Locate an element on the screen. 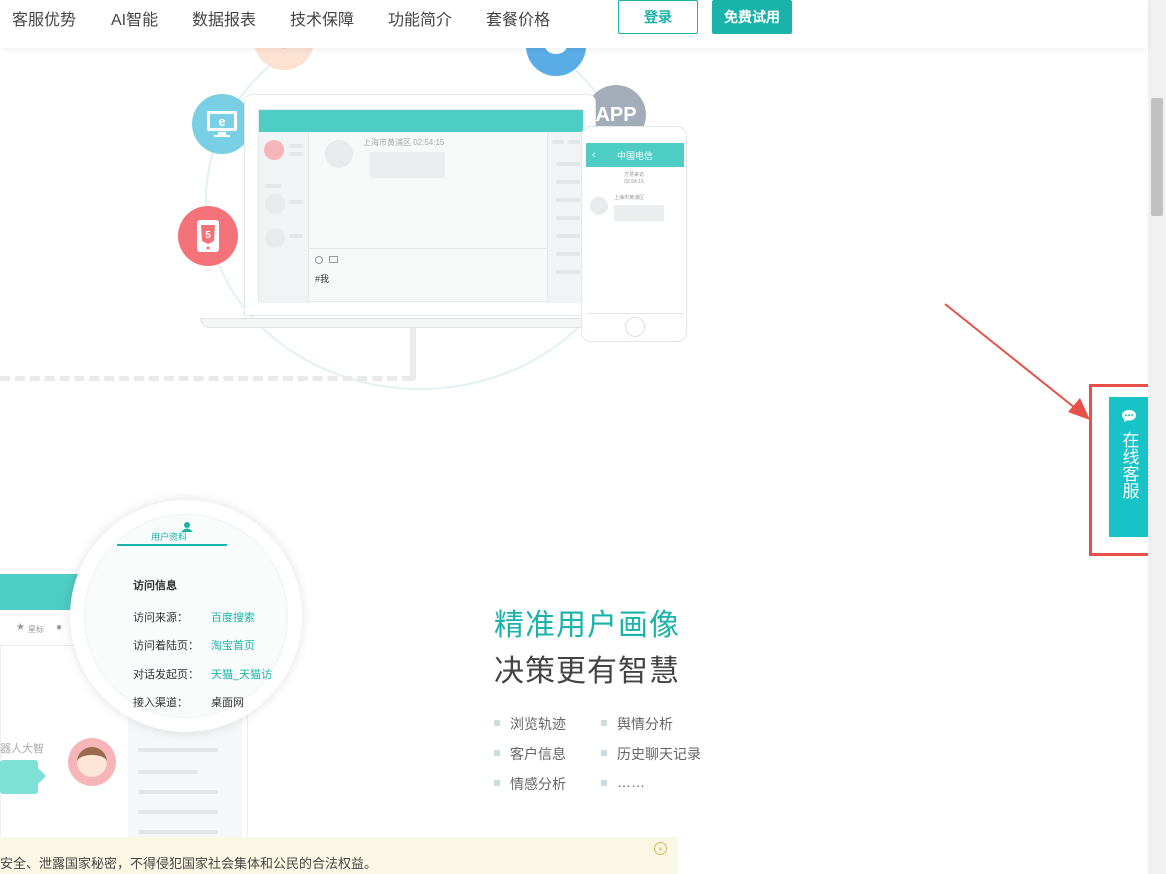 The image size is (1166, 874). feature-item: 浏览轨迹 is located at coordinates (530, 724).